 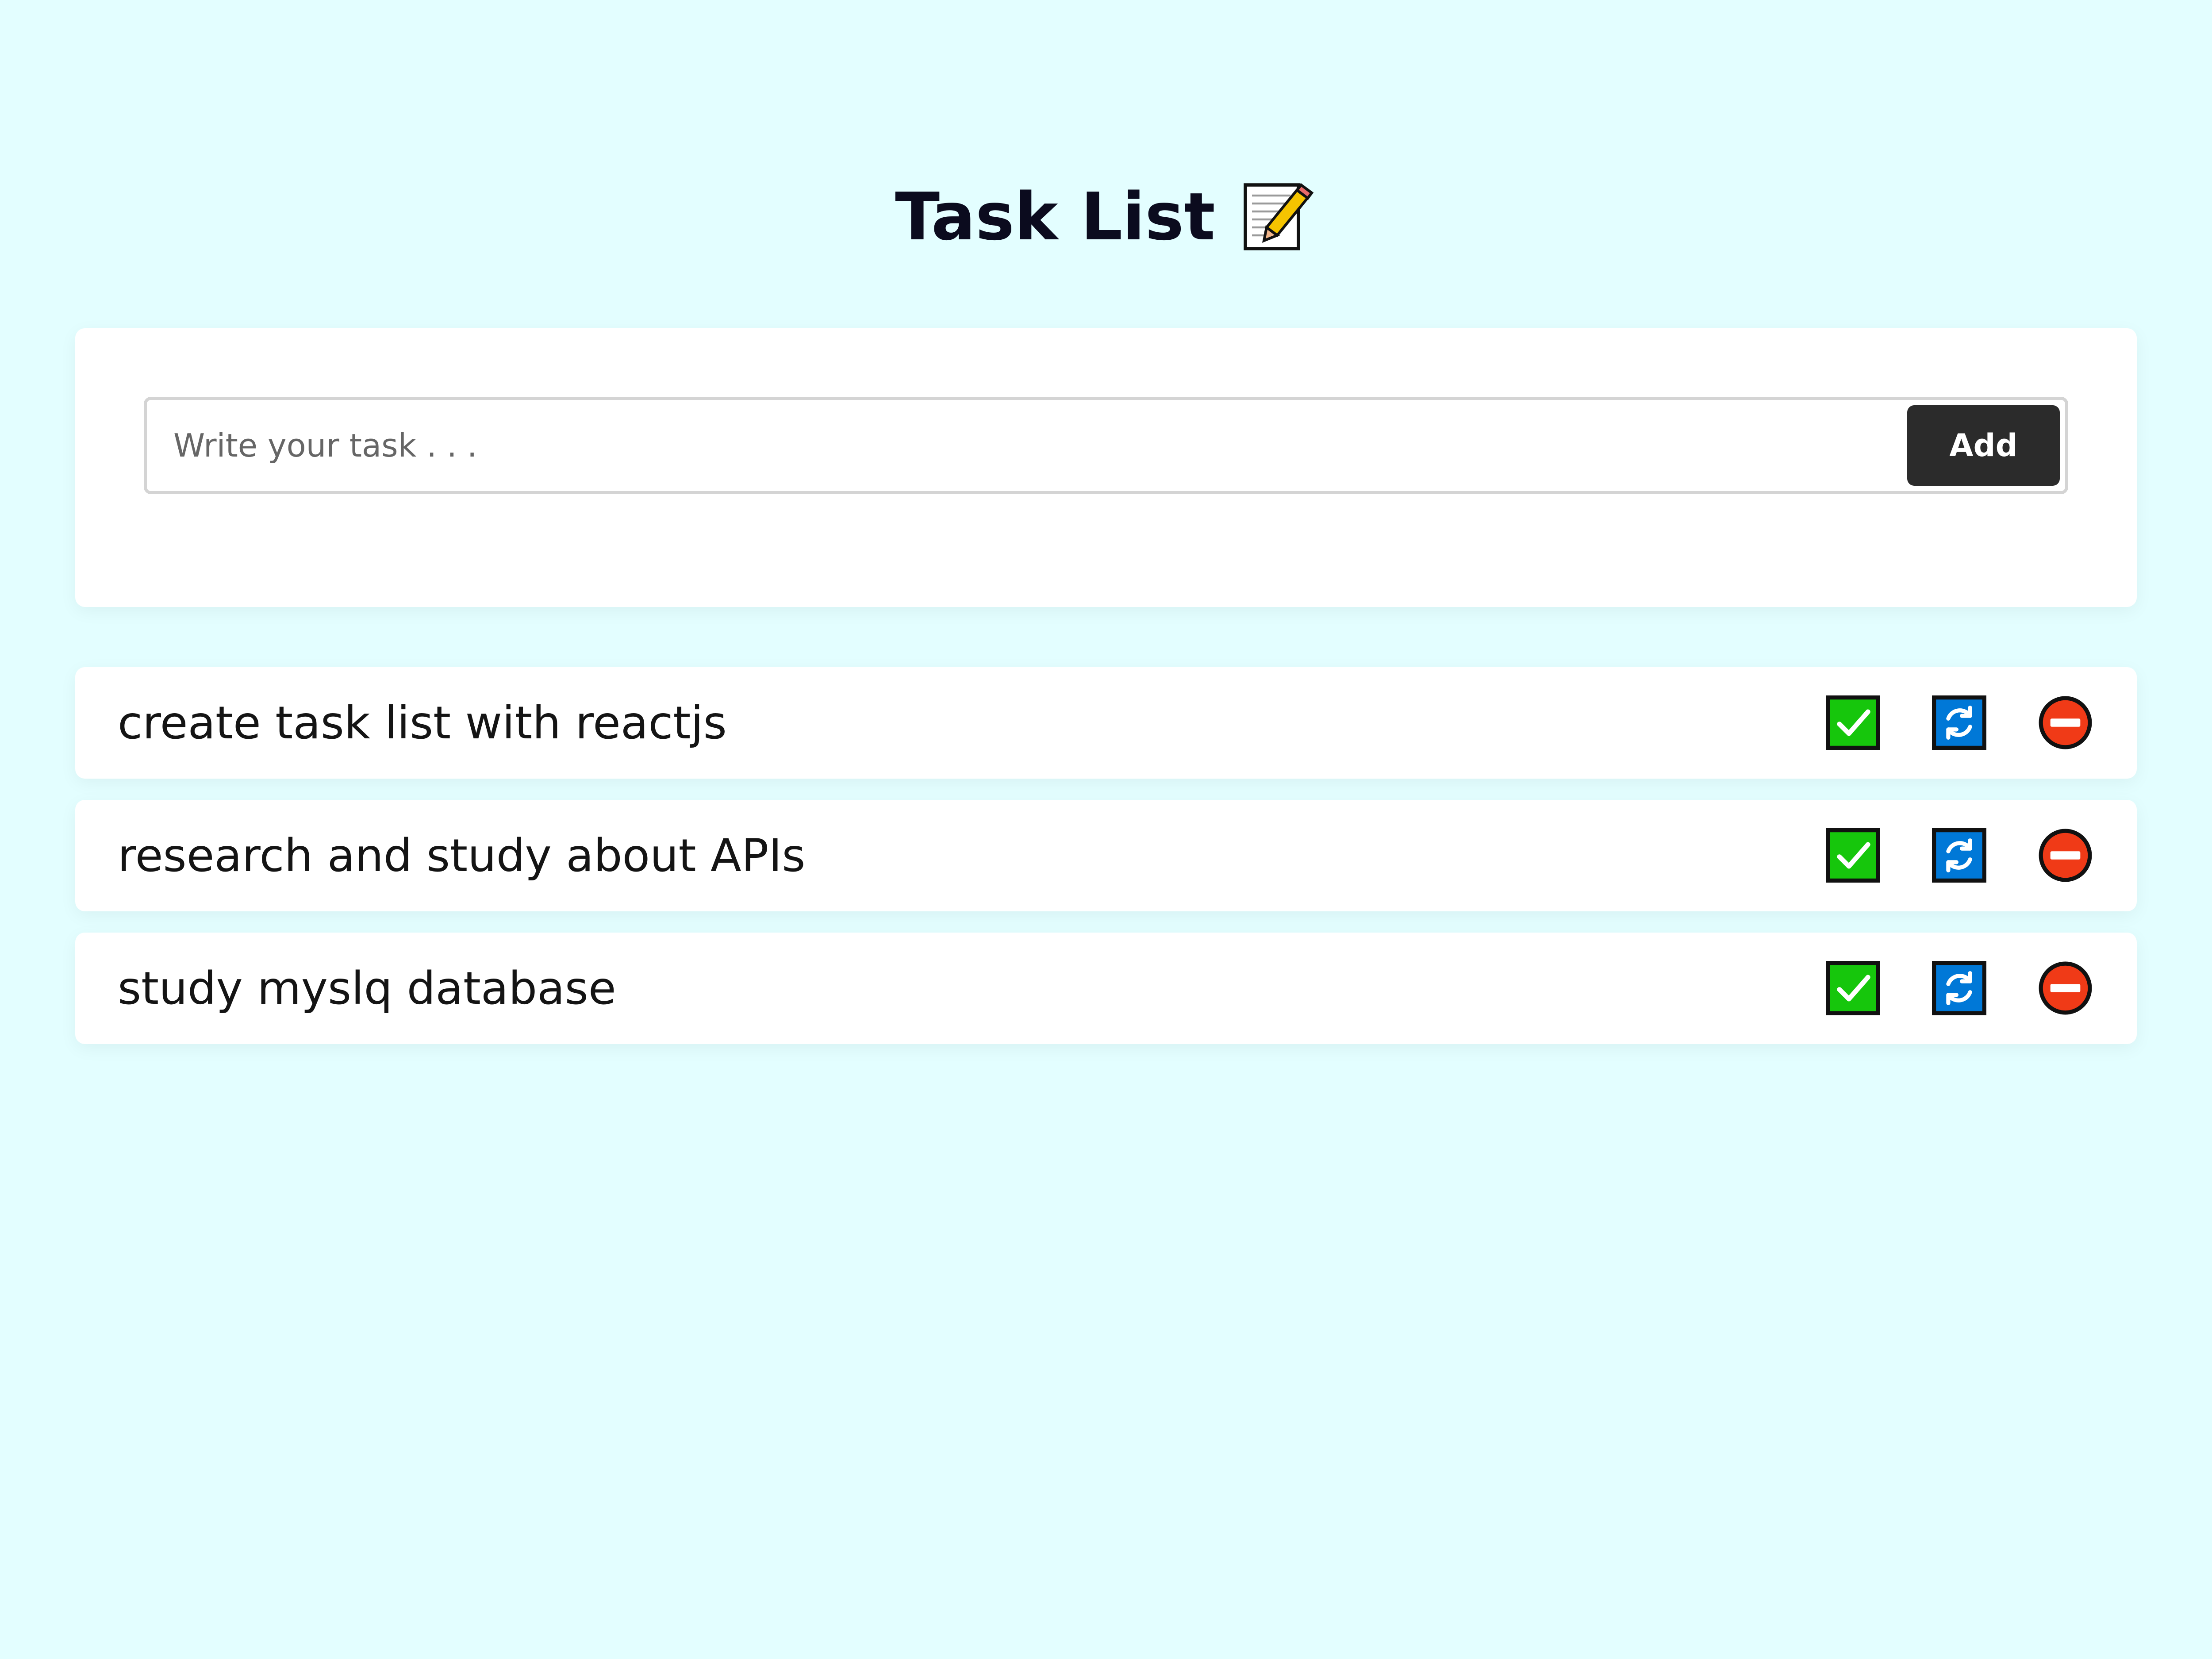 I want to click on add-button: Add, so click(x=1983, y=446).